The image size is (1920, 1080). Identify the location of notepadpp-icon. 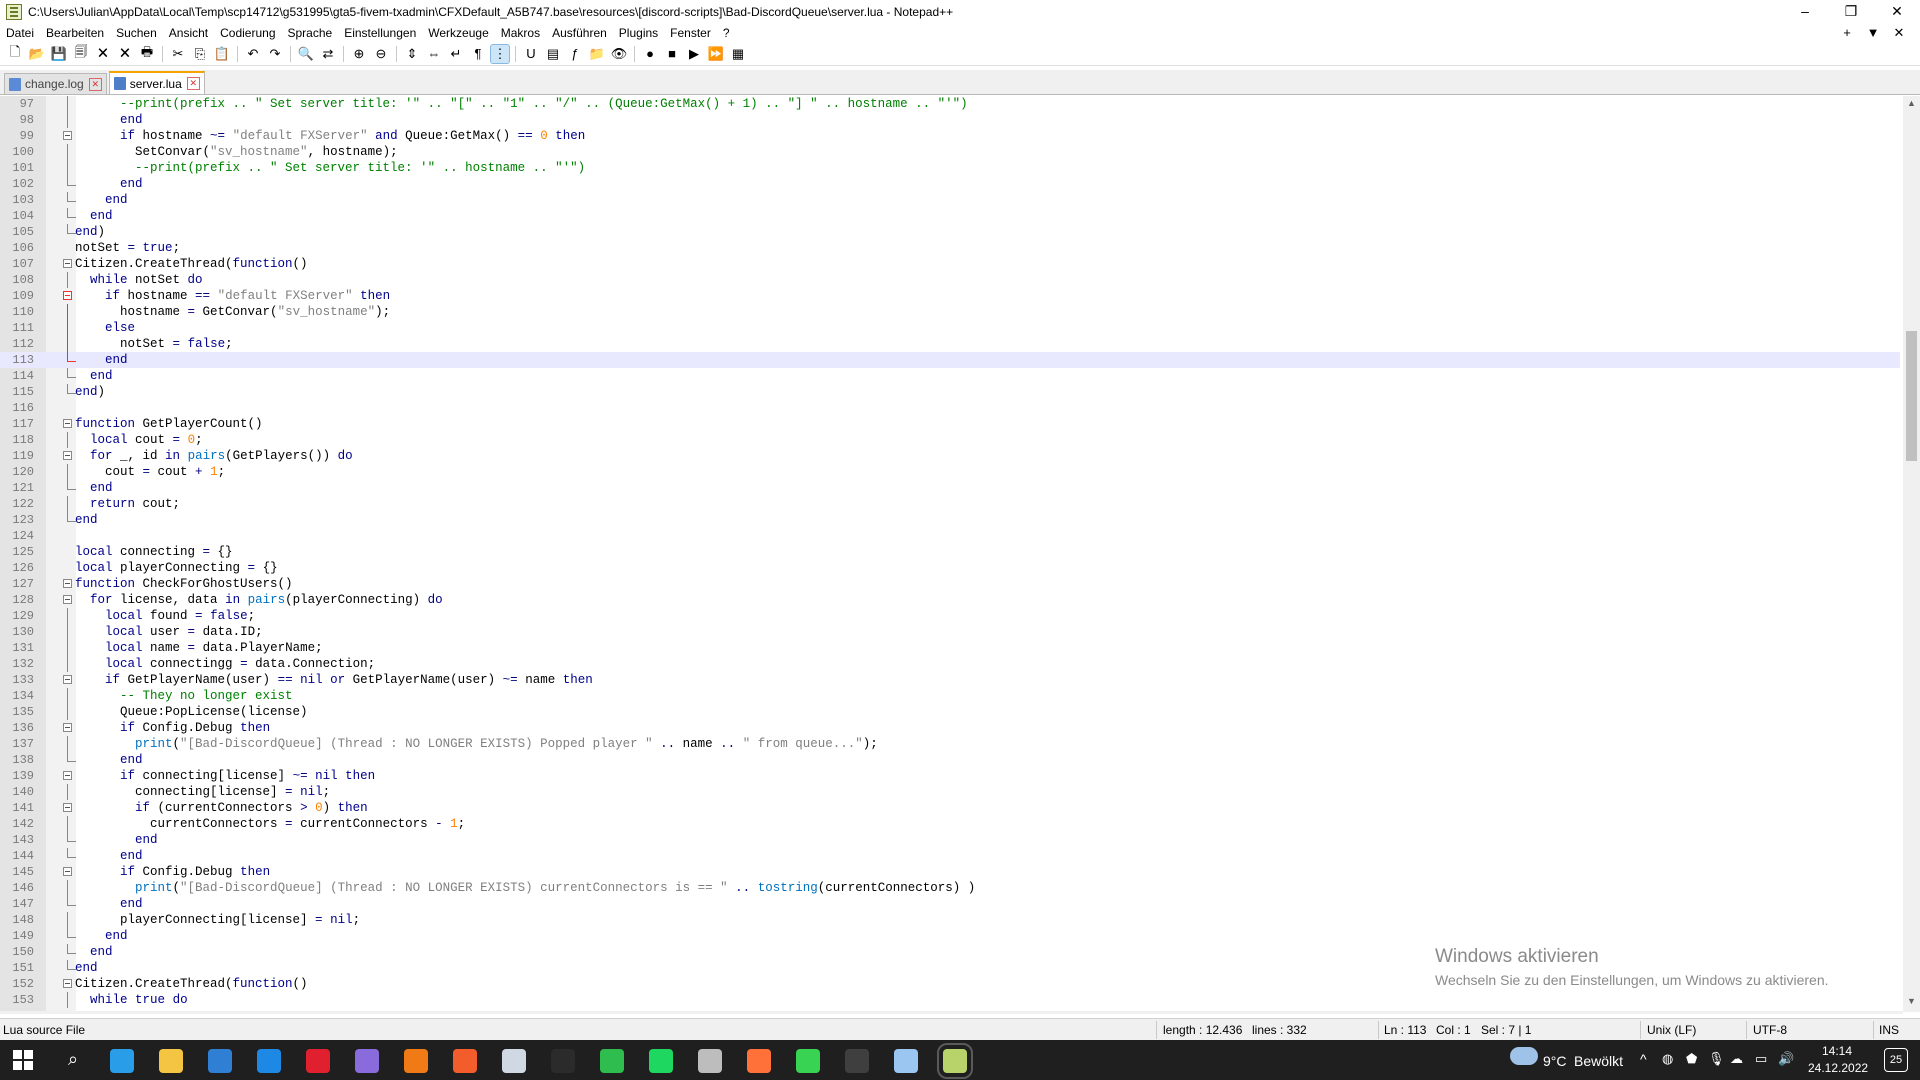
(955, 1061).